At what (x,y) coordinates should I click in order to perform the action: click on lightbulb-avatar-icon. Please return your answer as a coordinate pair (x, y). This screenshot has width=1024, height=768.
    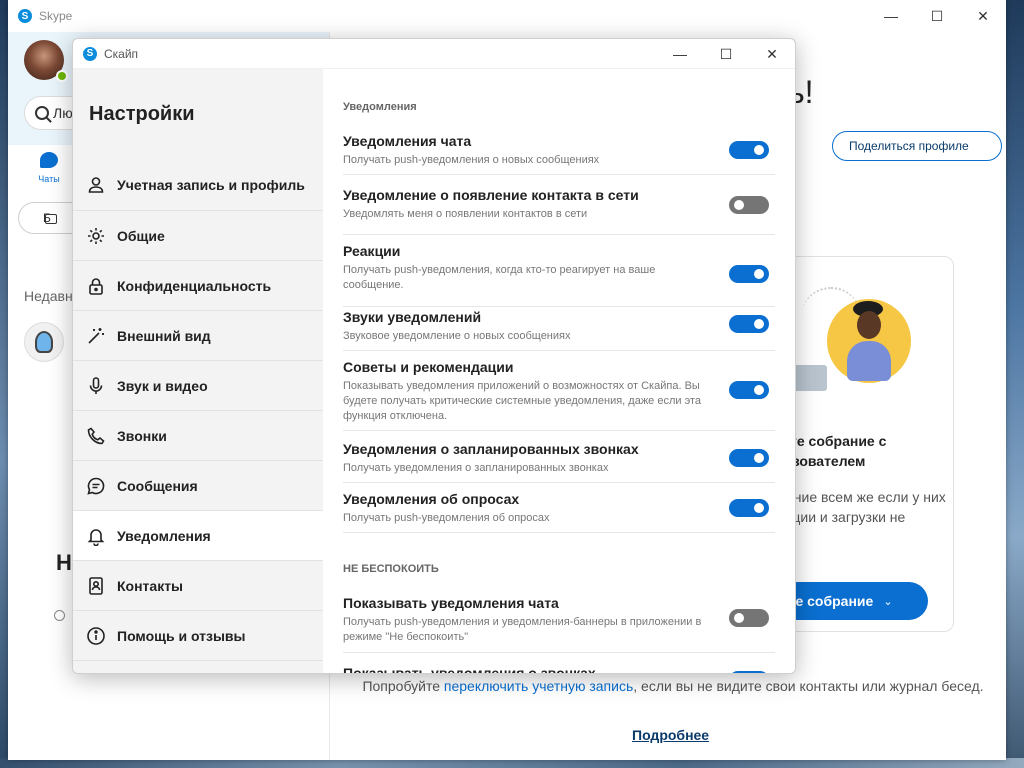
    Looking at the image, I should click on (44, 342).